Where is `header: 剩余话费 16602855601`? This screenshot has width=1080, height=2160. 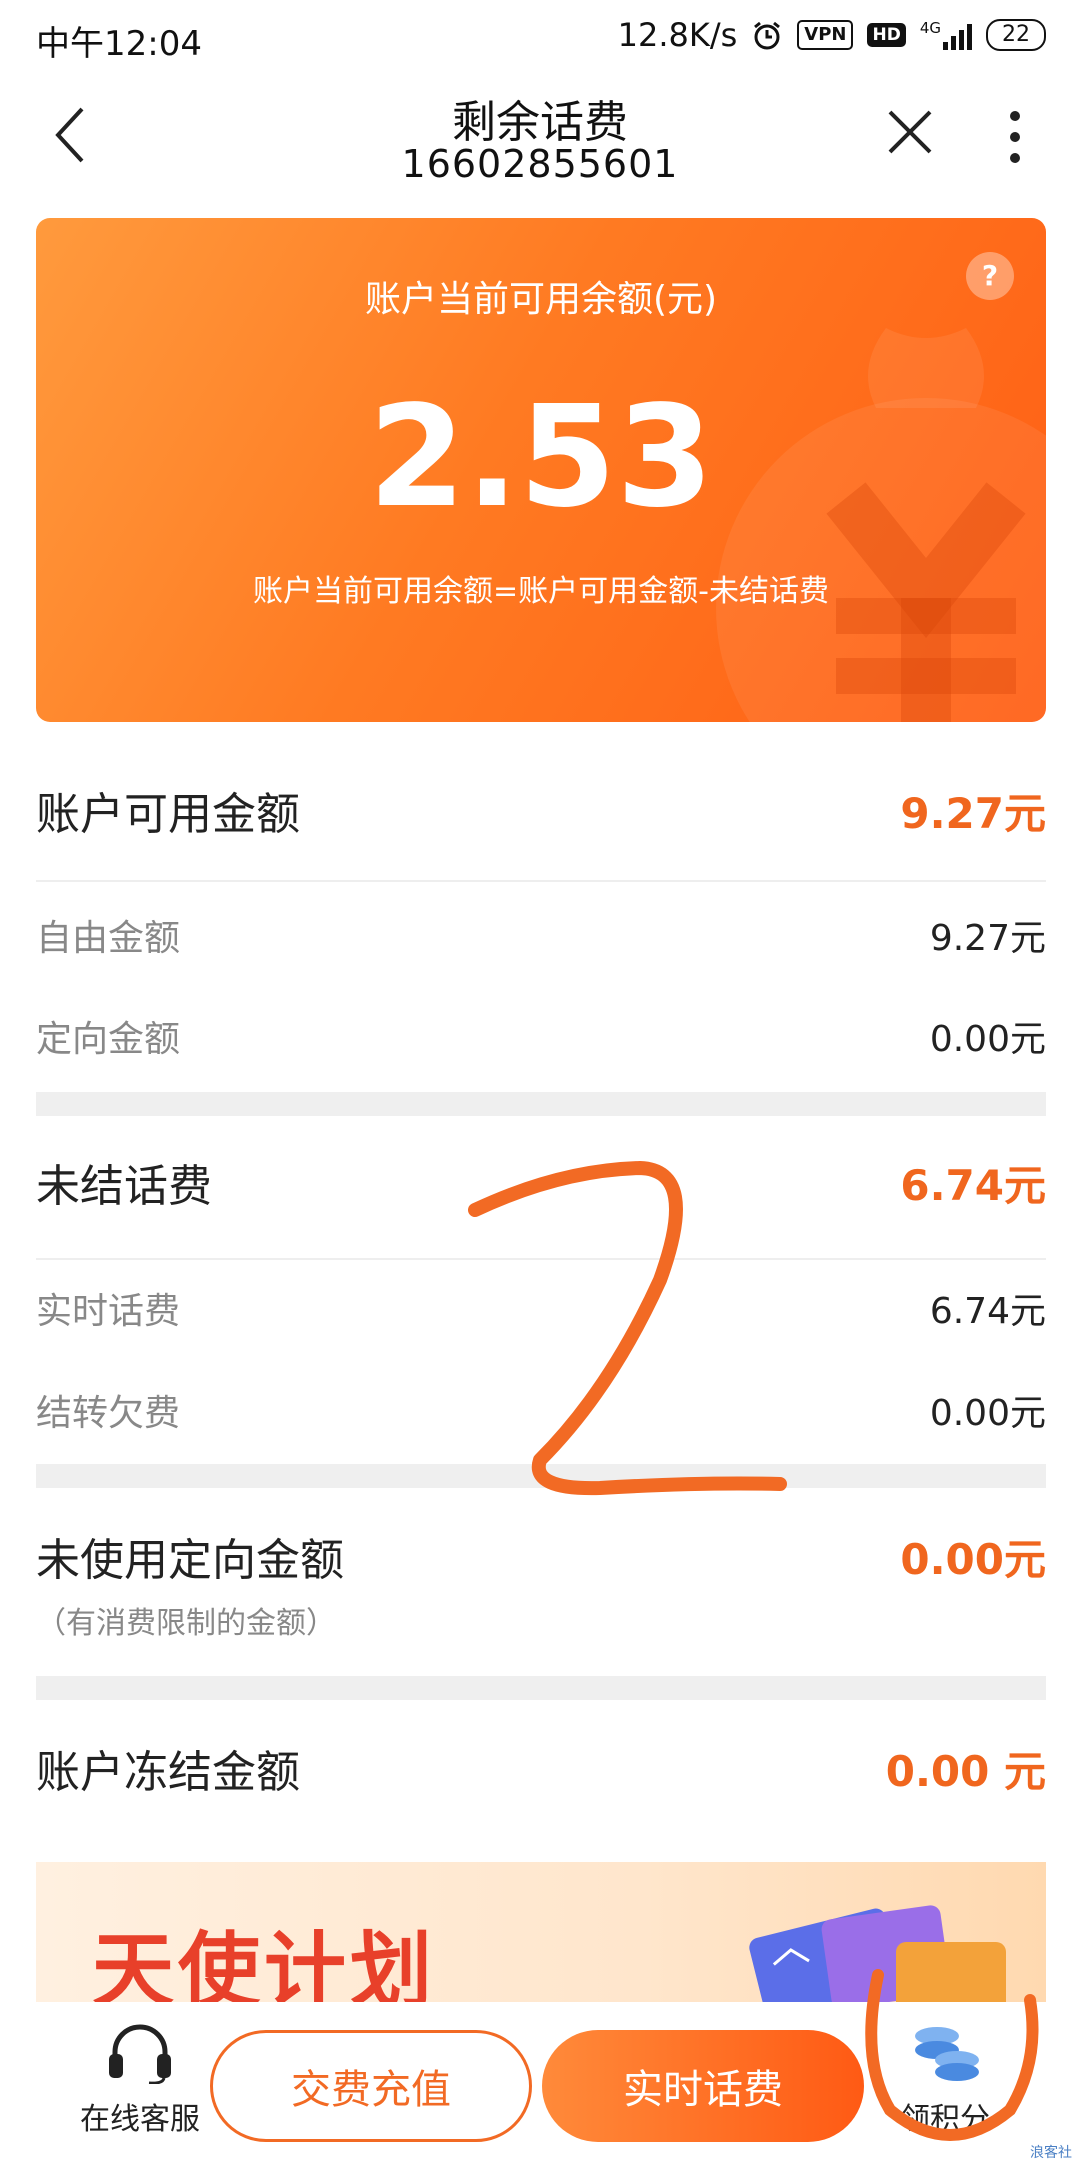
header: 剩余话费 16602855601 is located at coordinates (540, 140).